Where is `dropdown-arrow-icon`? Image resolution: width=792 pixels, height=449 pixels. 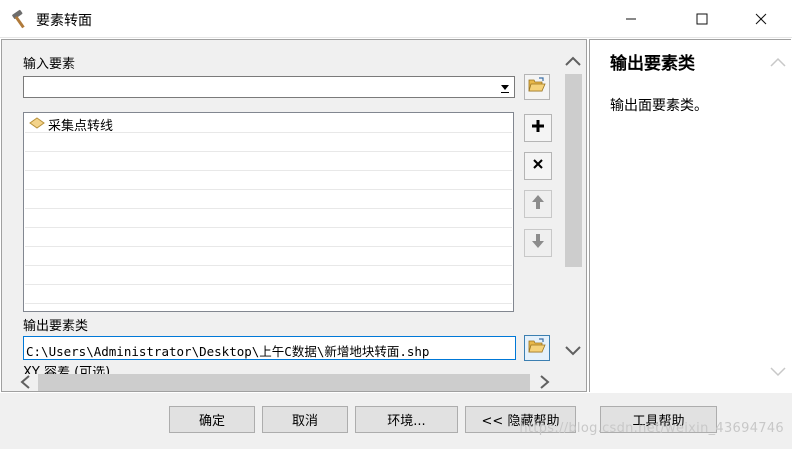
dropdown-arrow-icon is located at coordinates (505, 87).